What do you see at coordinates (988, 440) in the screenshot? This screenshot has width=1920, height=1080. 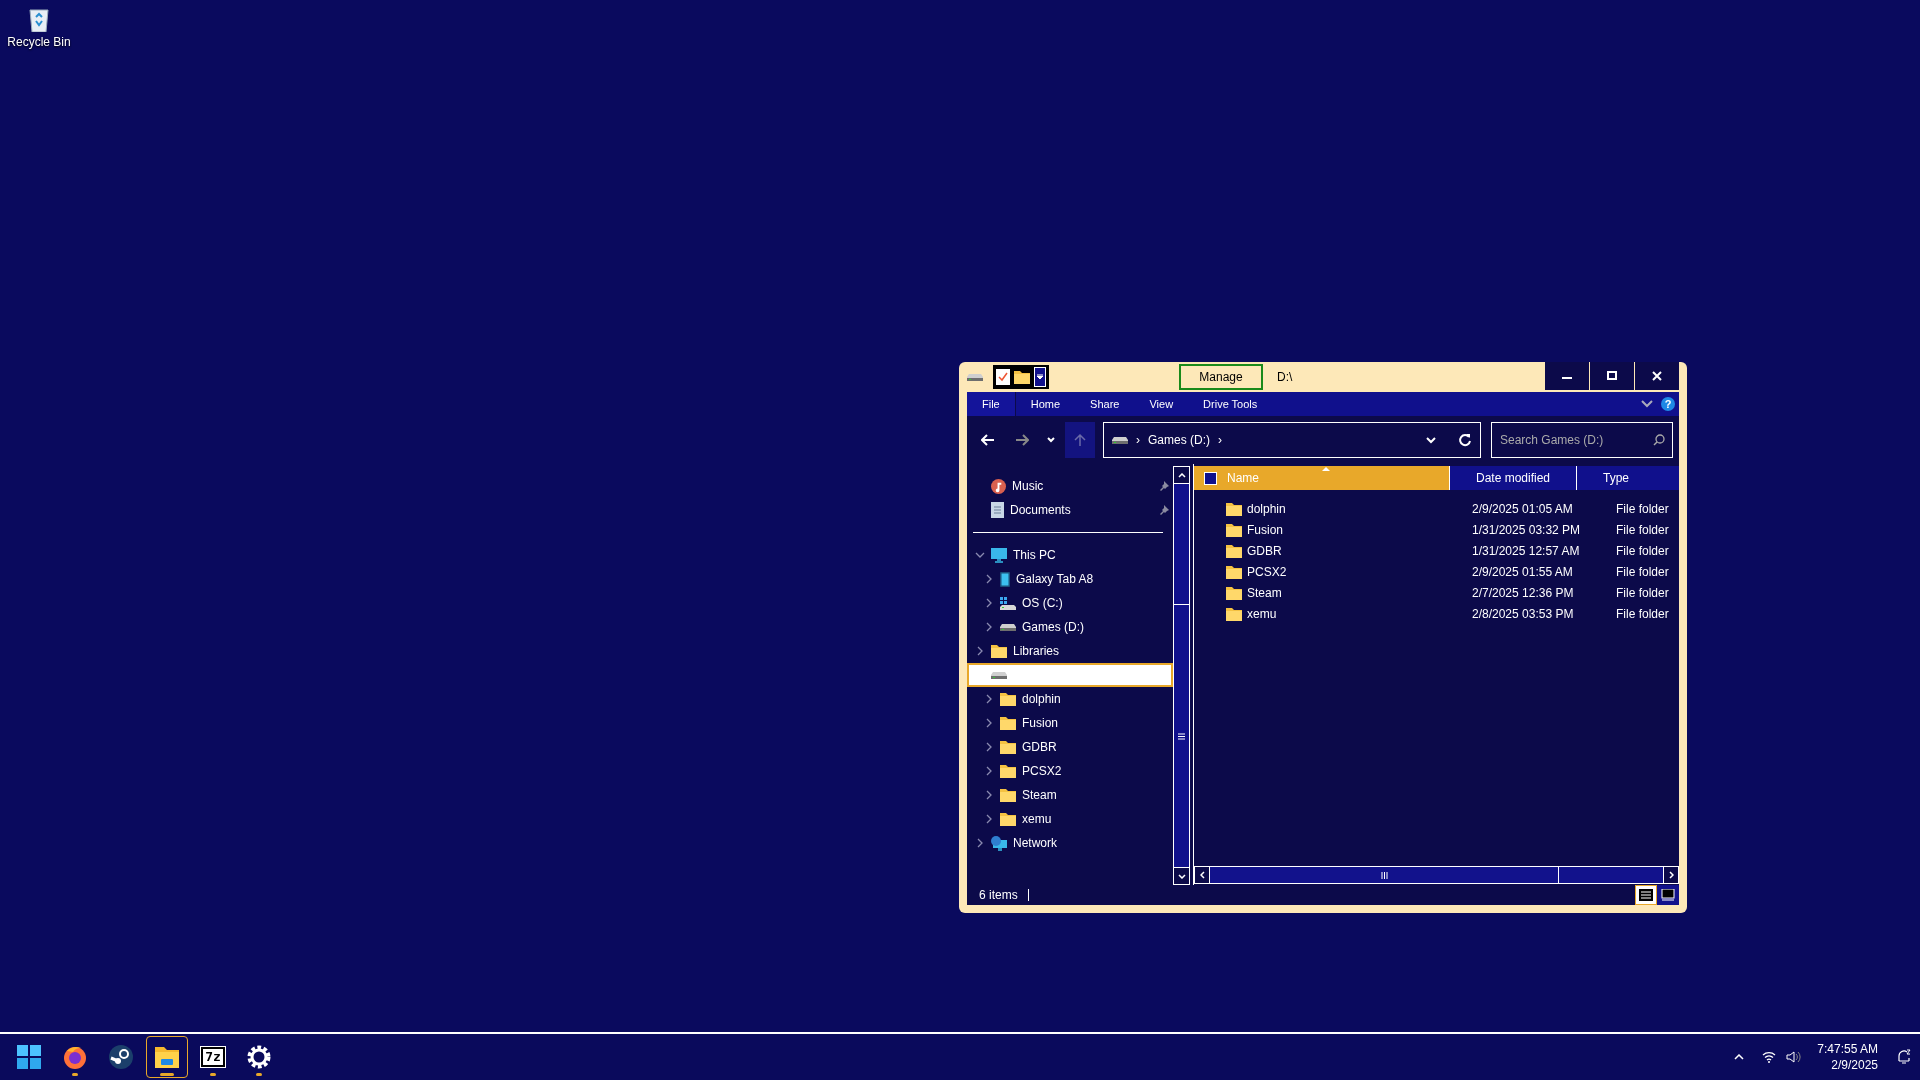 I see `back-arrow-icon` at bounding box center [988, 440].